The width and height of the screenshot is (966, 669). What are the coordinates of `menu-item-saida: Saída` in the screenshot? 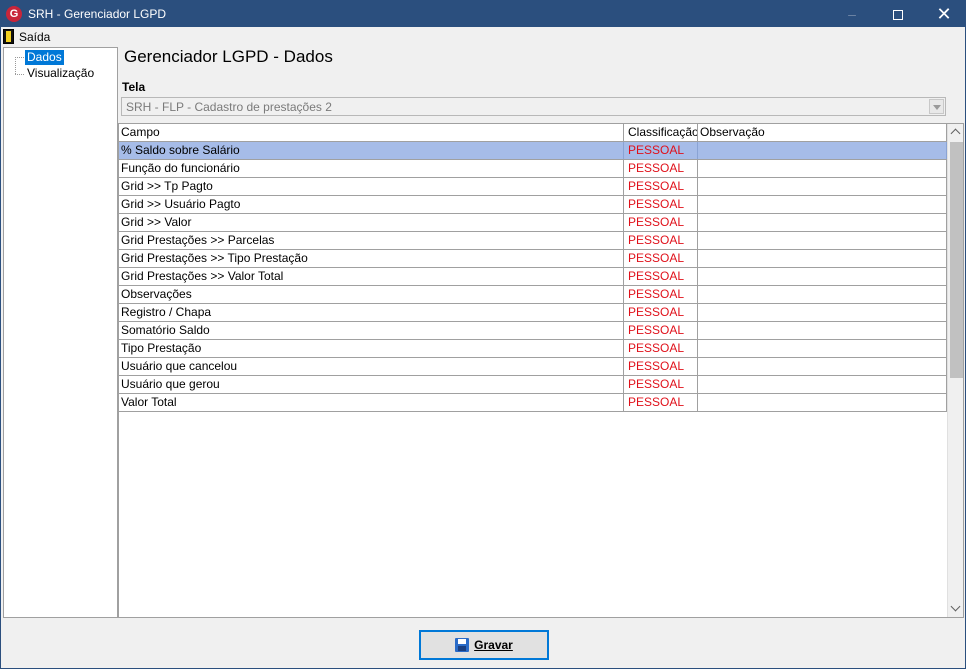 It's located at (26, 36).